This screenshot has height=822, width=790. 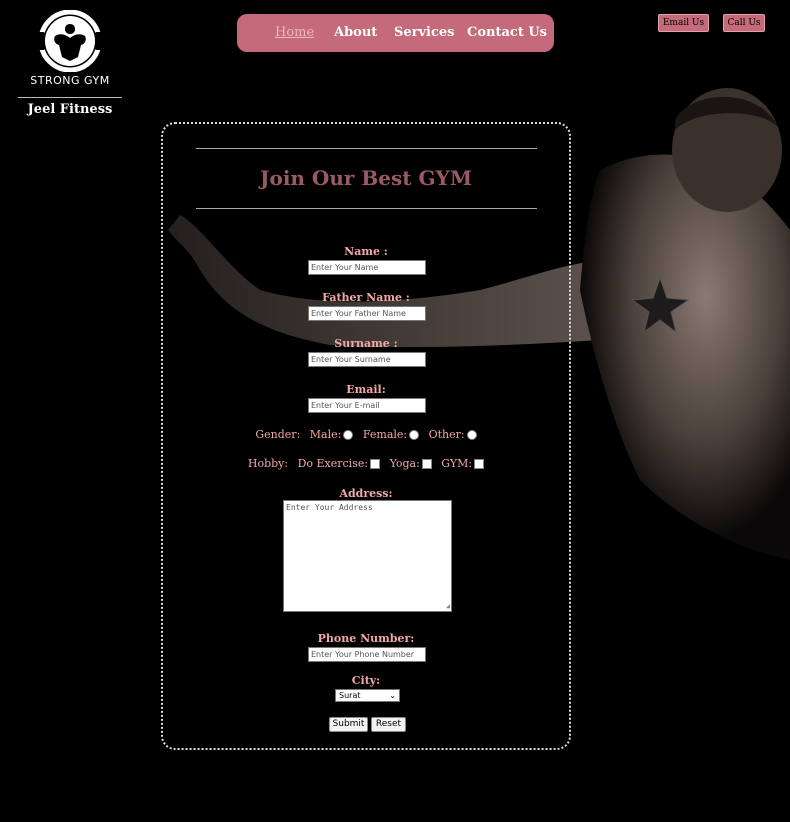 What do you see at coordinates (333, 463) in the screenshot?
I see `hobby-exercise-label: Do Exercise:` at bounding box center [333, 463].